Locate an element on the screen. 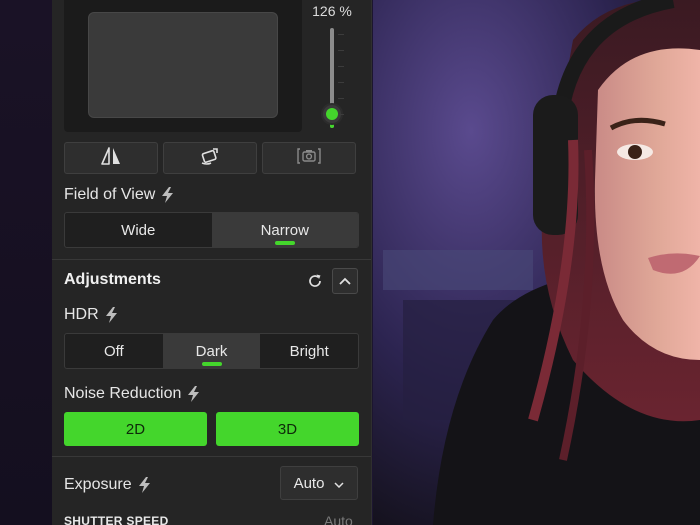  exposure-value: Auto is located at coordinates (309, 483).